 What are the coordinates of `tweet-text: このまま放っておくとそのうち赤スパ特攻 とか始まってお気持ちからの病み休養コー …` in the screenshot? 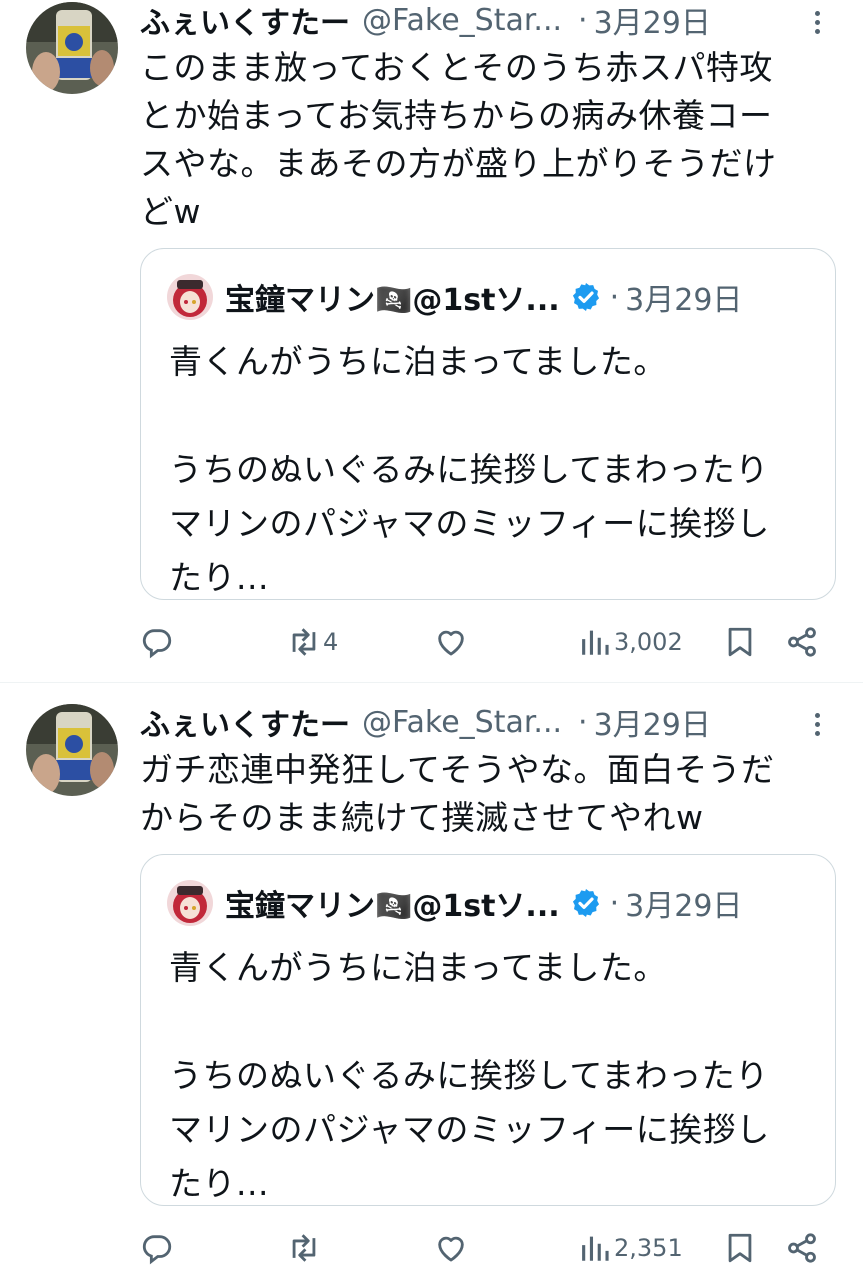 It's located at (458, 139).